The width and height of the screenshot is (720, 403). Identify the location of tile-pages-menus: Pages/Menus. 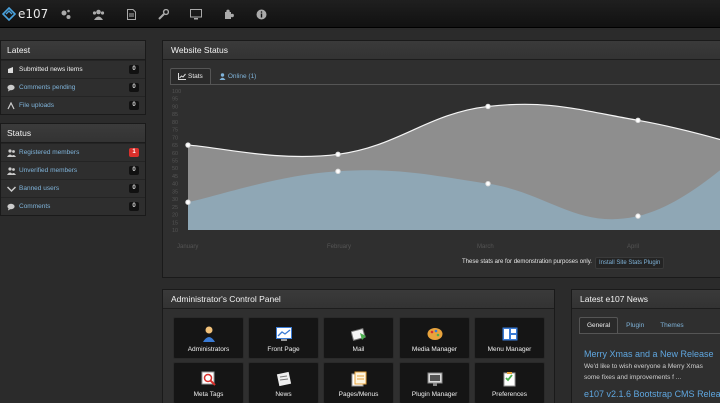
(358, 382).